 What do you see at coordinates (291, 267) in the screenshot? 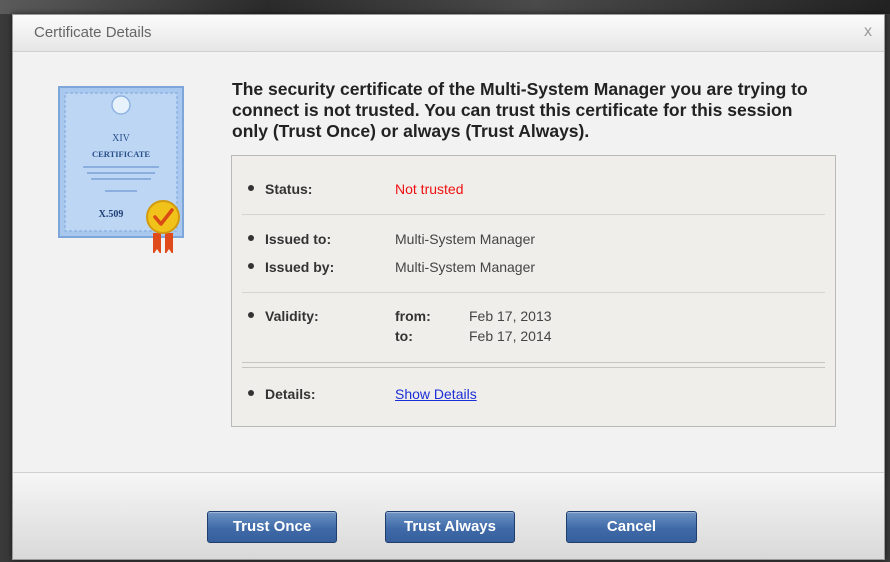
I see `issued-by-label: Issued by:` at bounding box center [291, 267].